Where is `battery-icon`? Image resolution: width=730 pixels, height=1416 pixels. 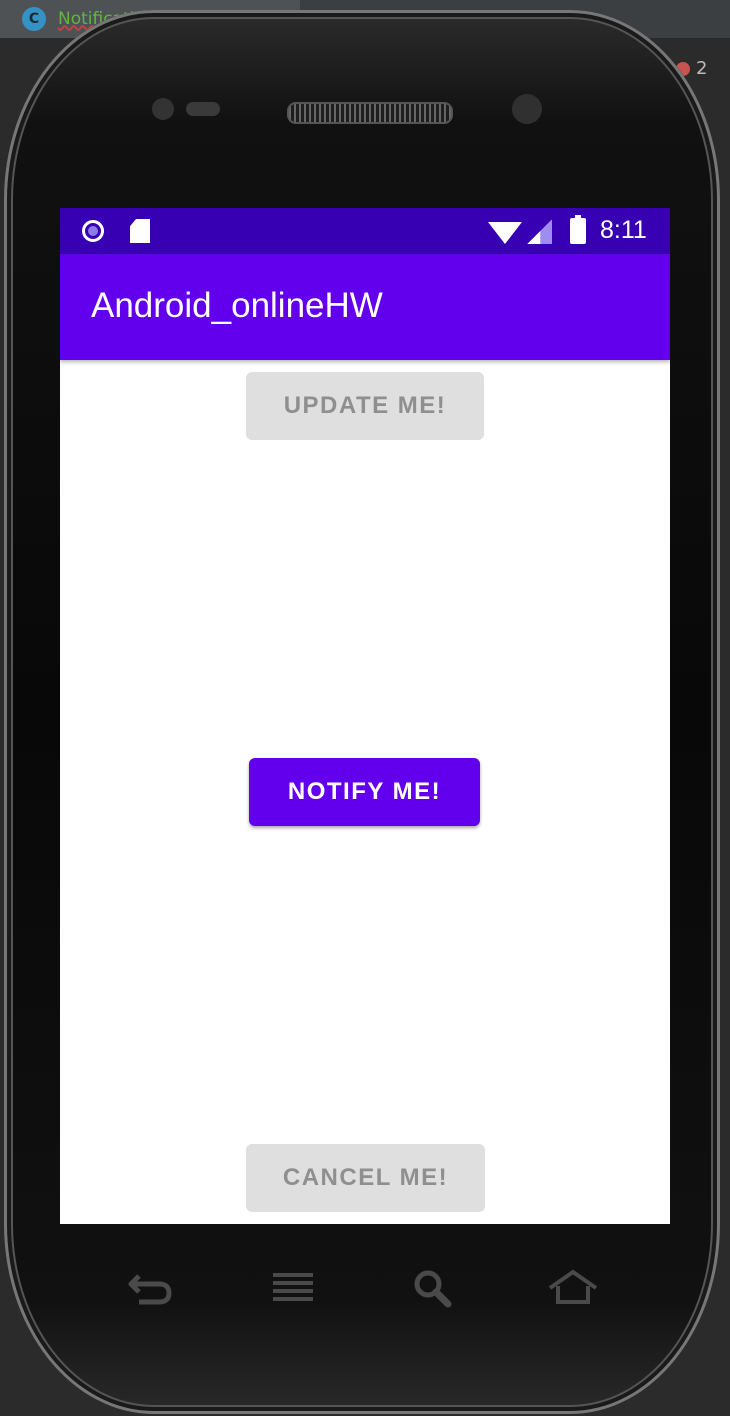
battery-icon is located at coordinates (578, 229).